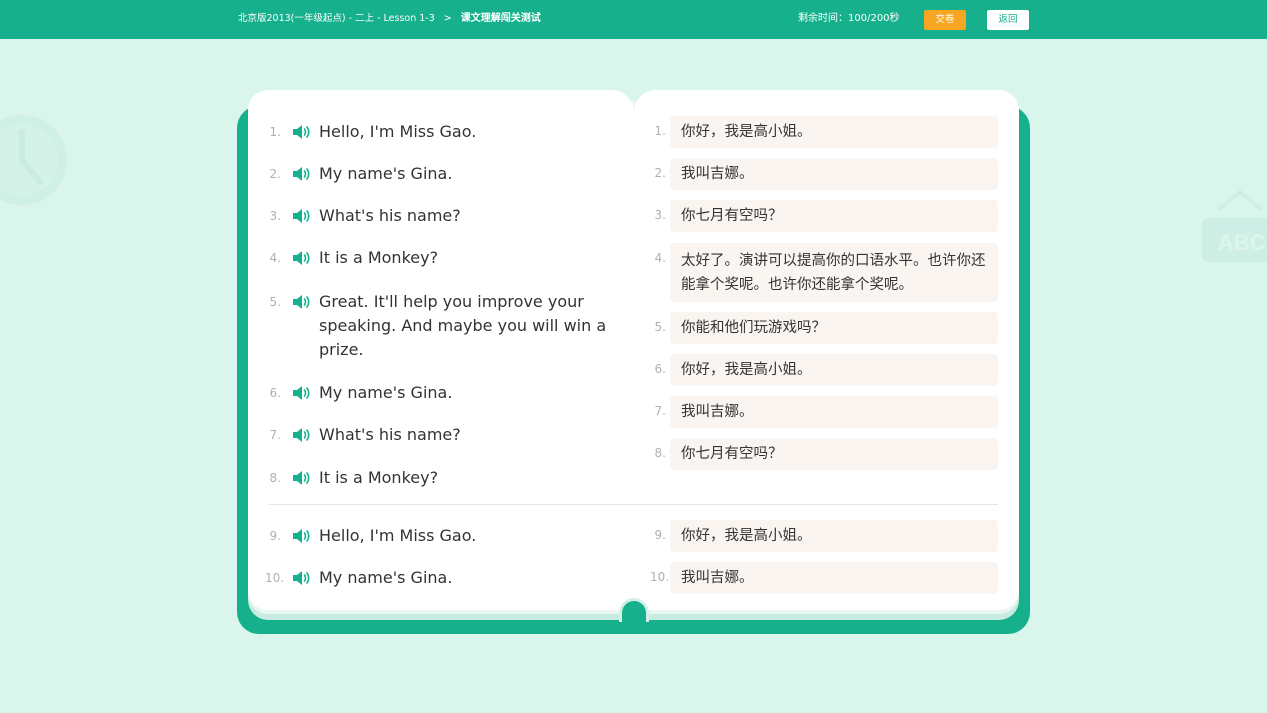  Describe the element at coordinates (275, 258) in the screenshot. I see `sentence-number: 4.` at that location.